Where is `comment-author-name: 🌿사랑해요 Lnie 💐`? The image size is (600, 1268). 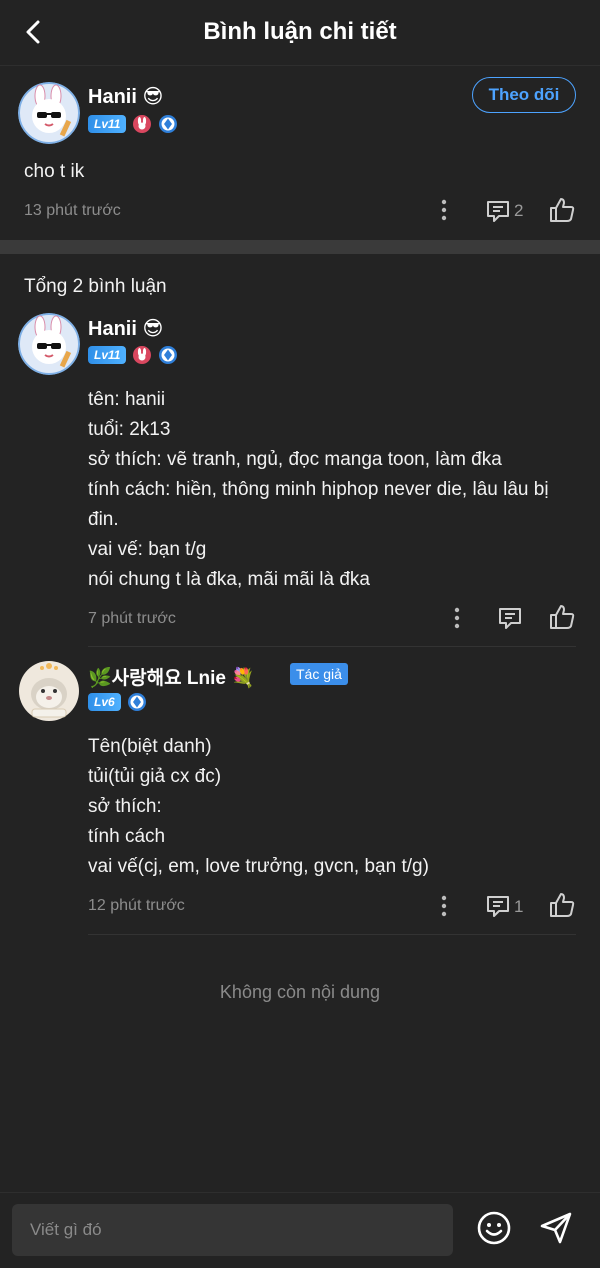
comment-author-name: 🌿사랑해요 Lnie 💐 is located at coordinates (171, 676).